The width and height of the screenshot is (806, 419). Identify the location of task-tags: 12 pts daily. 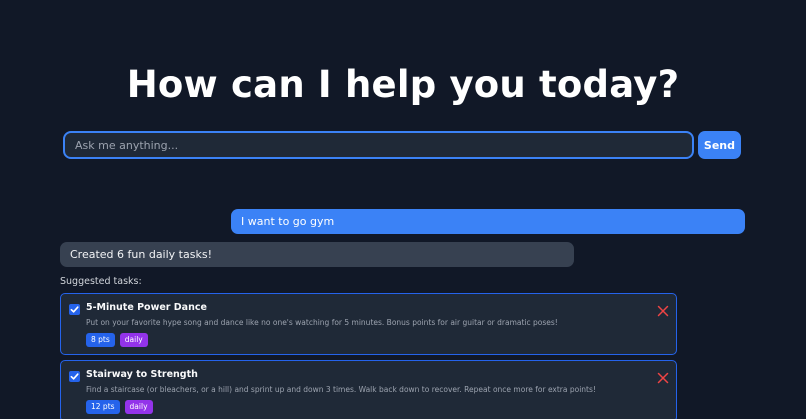
(119, 407).